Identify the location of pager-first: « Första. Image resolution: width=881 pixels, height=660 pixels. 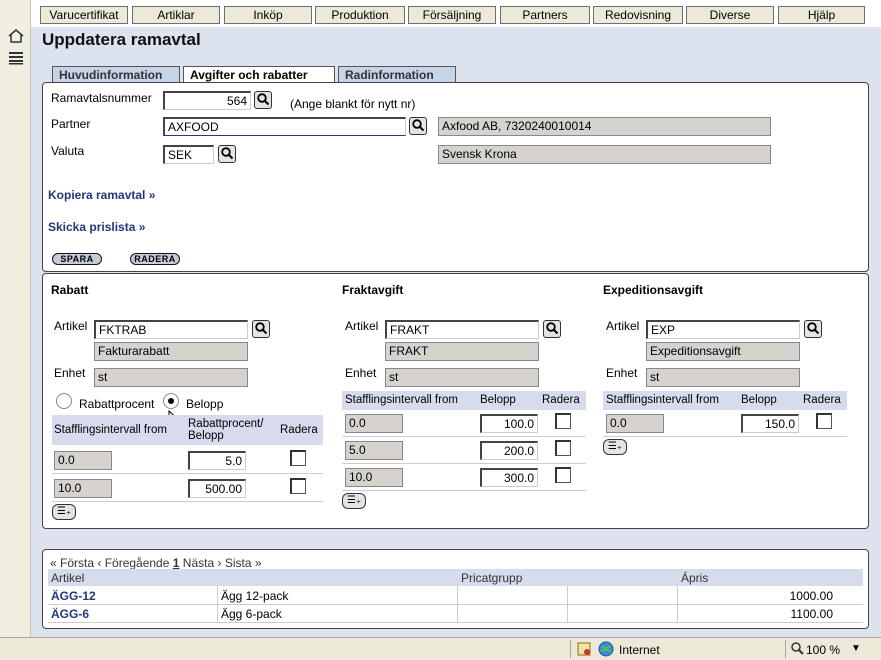
(72, 563).